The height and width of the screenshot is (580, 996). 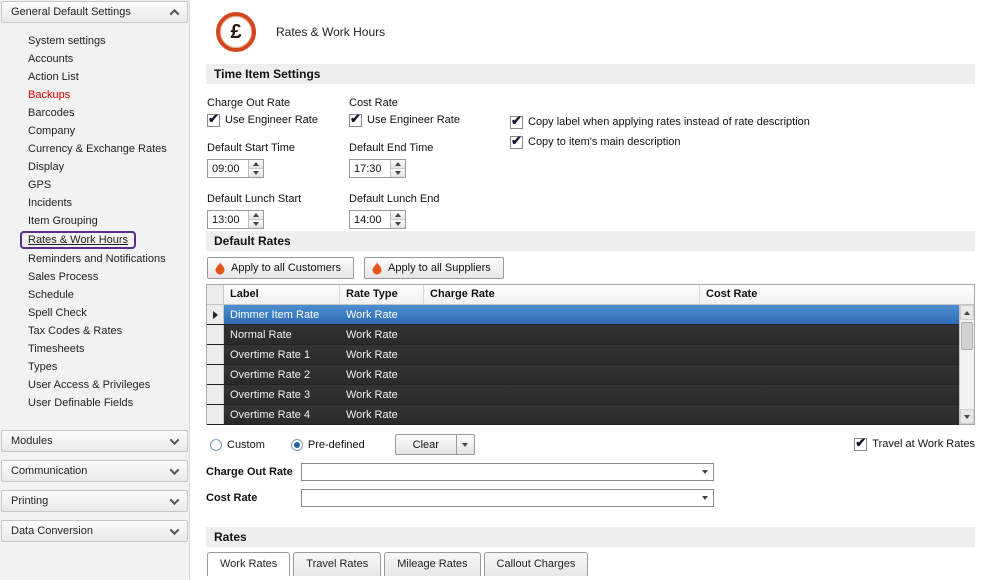 I want to click on sidebar-item-rates-work-hours: Rates & Work Hours, so click(x=94, y=240).